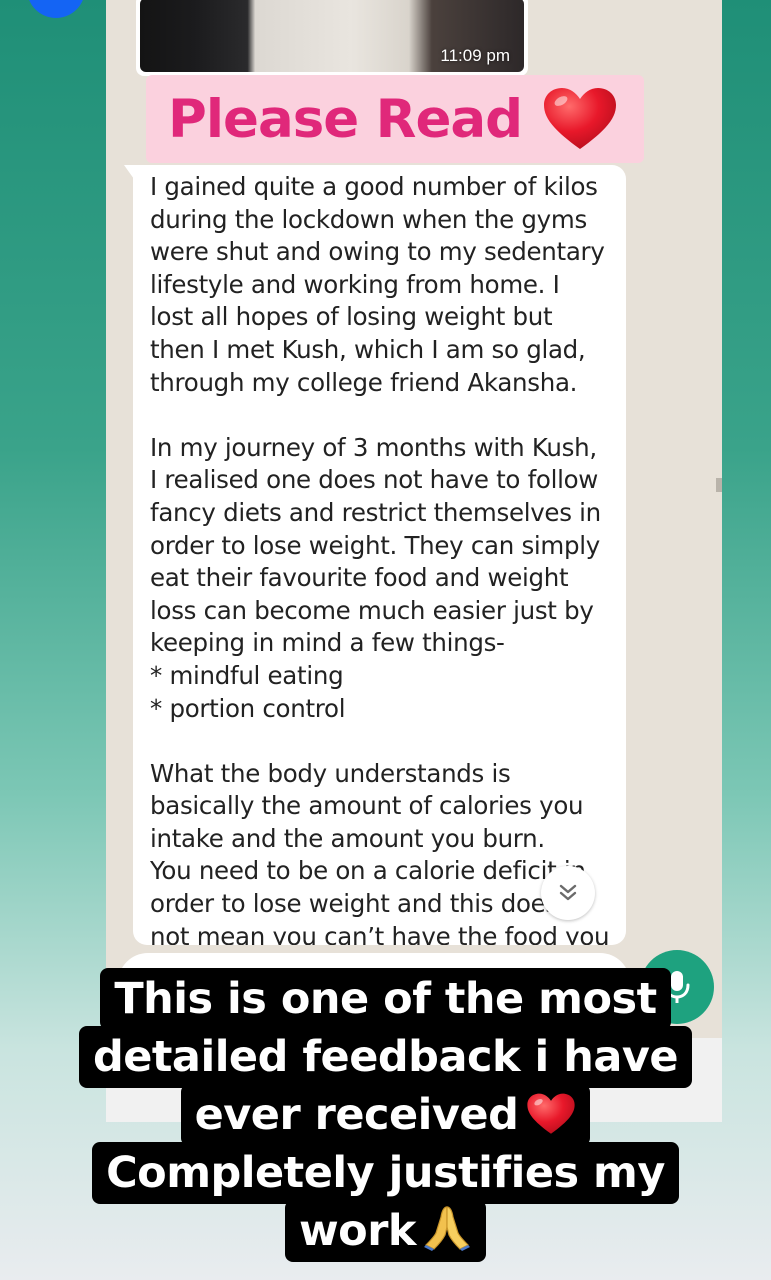 The height and width of the screenshot is (1280, 771). Describe the element at coordinates (357, 1231) in the screenshot. I see `caption-line: work` at that location.